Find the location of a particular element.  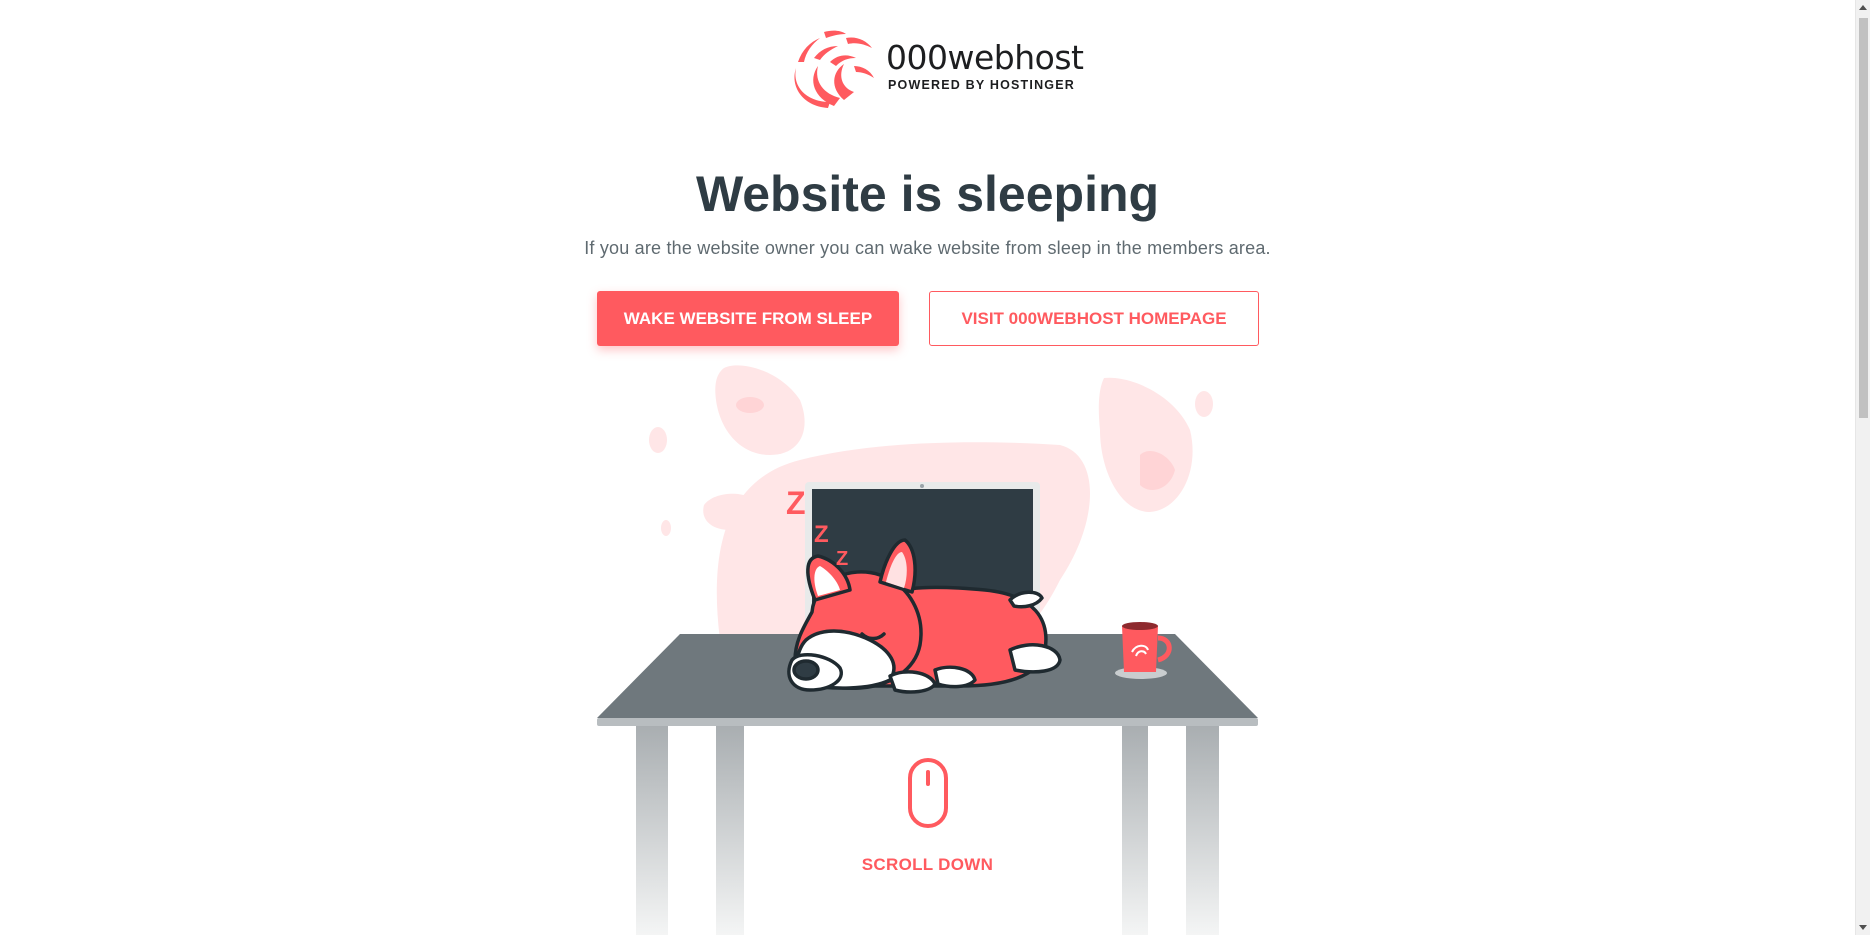

z-medium: Z is located at coordinates (821, 534).